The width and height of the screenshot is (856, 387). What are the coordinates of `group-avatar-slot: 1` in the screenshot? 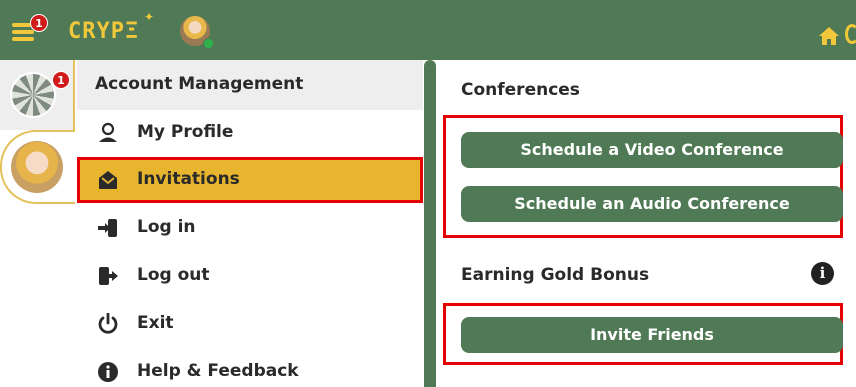 It's located at (37, 95).